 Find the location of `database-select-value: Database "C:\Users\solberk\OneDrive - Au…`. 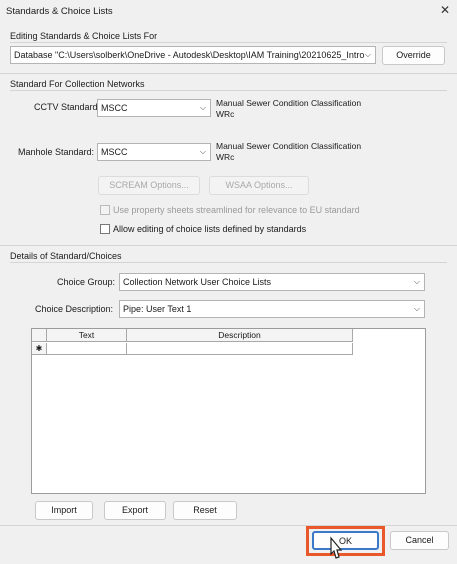

database-select-value: Database "C:\Users\solberk\OneDrive - Au… is located at coordinates (189, 55).